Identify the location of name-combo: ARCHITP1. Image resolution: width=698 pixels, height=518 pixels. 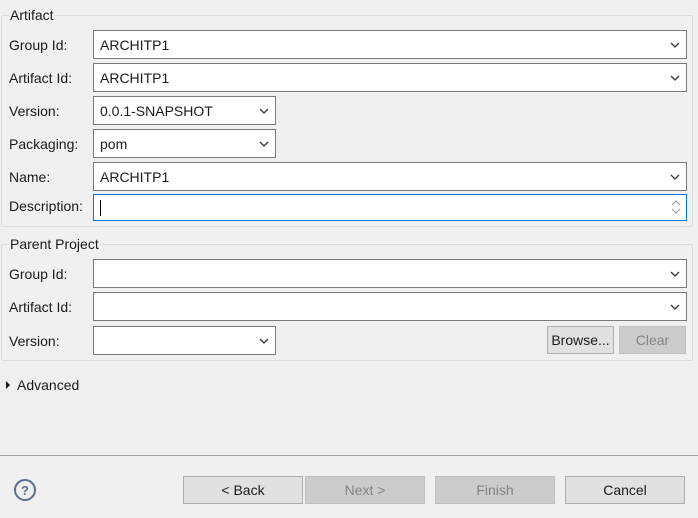
(390, 176).